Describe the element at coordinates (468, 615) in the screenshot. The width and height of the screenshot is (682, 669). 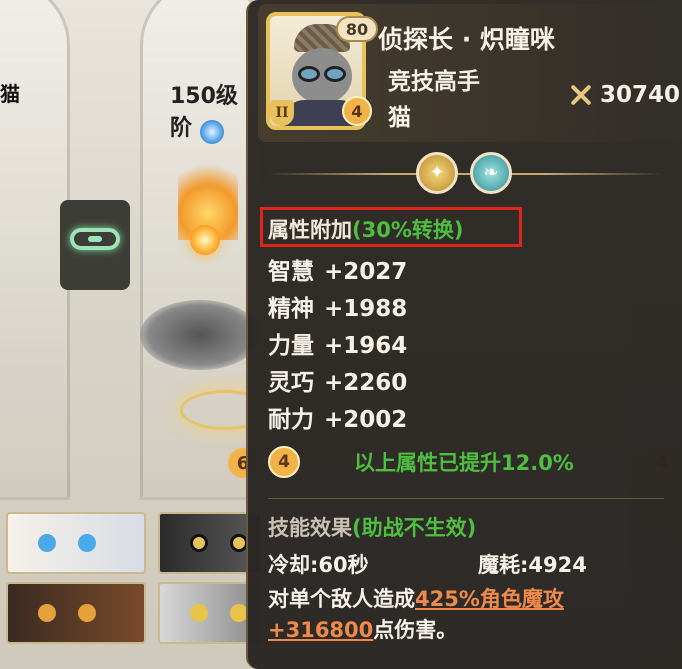
I see `skill-description: 对单个敌人造成425%角色魔攻+316800点伤害。` at that location.